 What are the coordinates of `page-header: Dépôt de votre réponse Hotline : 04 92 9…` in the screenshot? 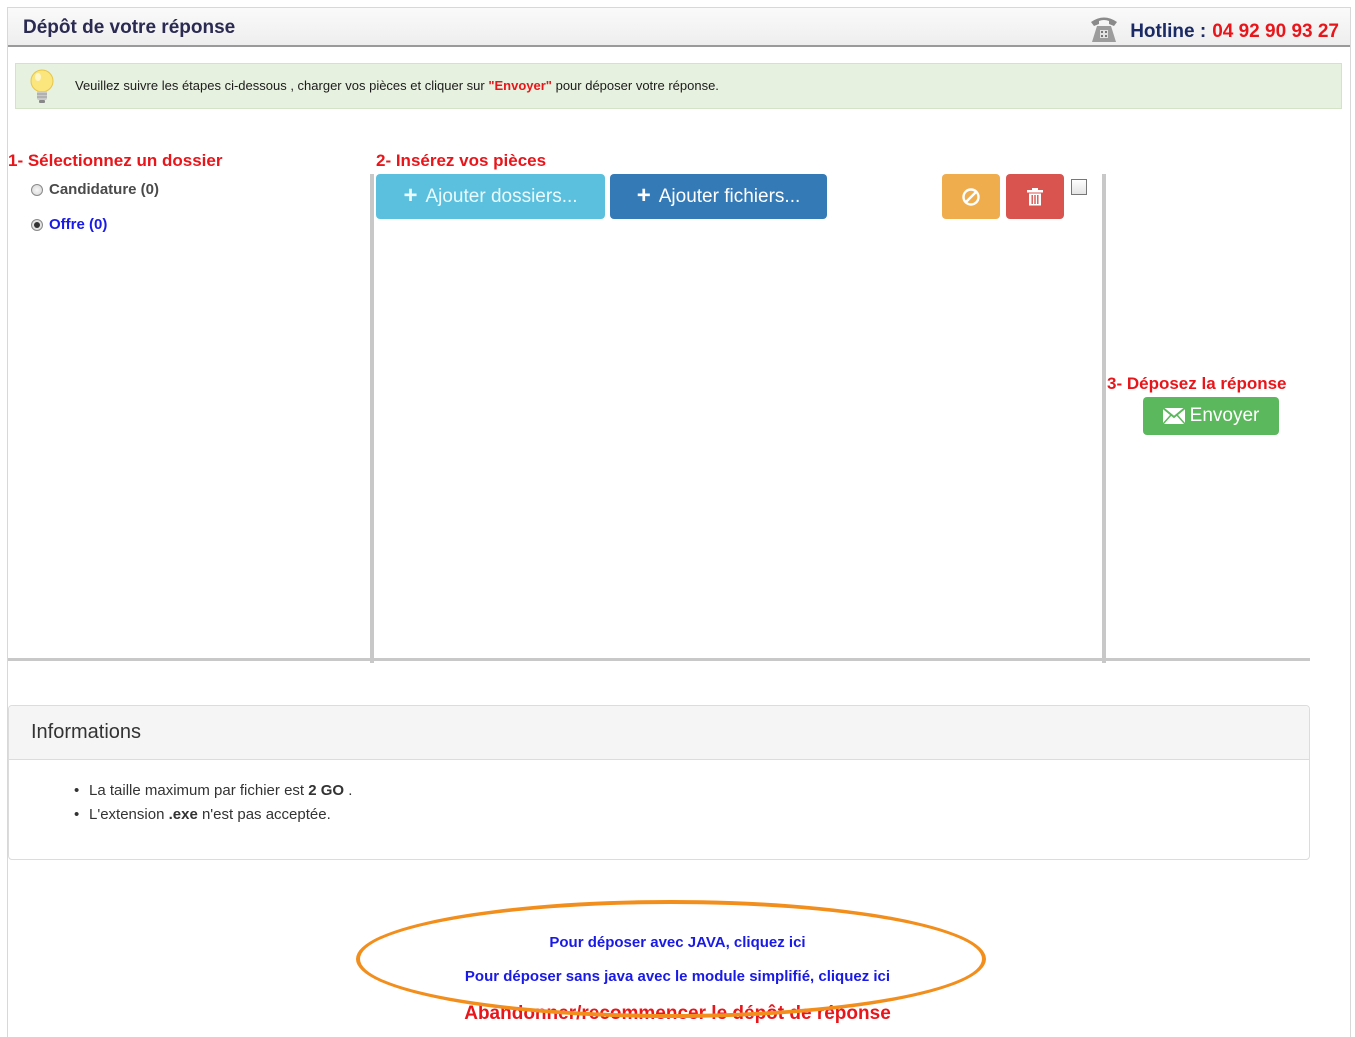 It's located at (679, 27).